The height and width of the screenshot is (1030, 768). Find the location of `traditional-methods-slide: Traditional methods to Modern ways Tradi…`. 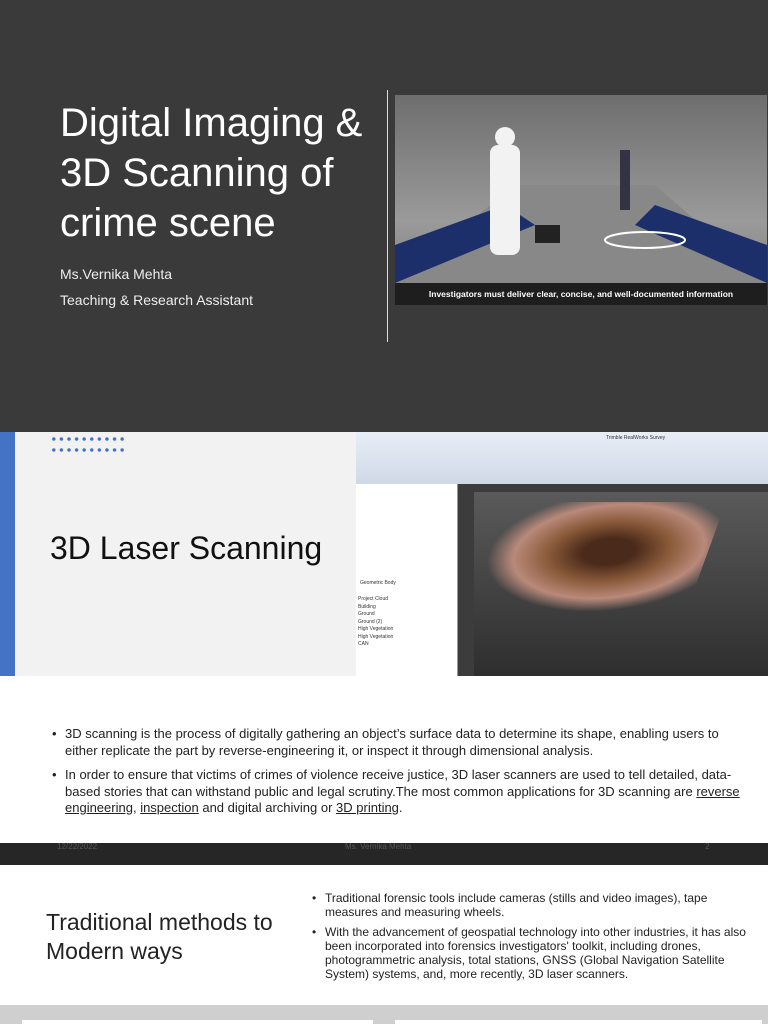

traditional-methods-slide: Traditional methods to Modern ways Tradi… is located at coordinates (384, 935).